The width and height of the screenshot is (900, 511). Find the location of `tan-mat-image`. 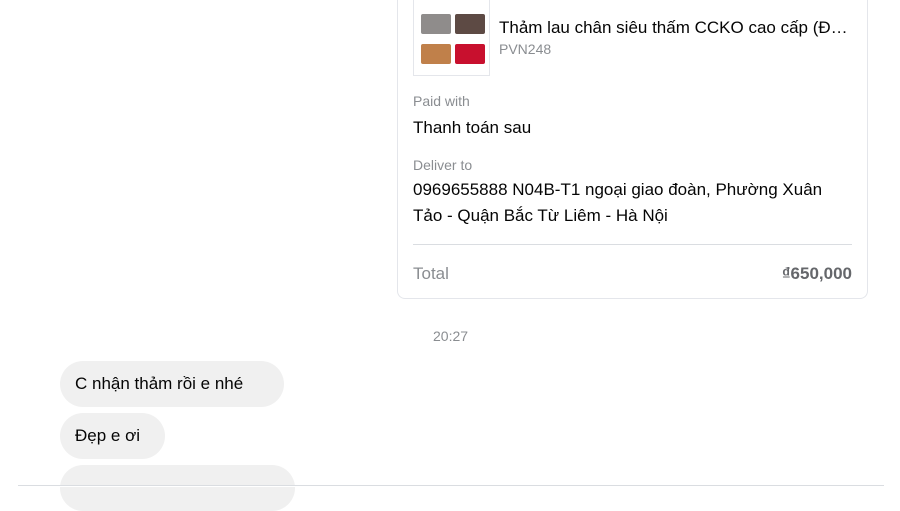

tan-mat-image is located at coordinates (436, 54).